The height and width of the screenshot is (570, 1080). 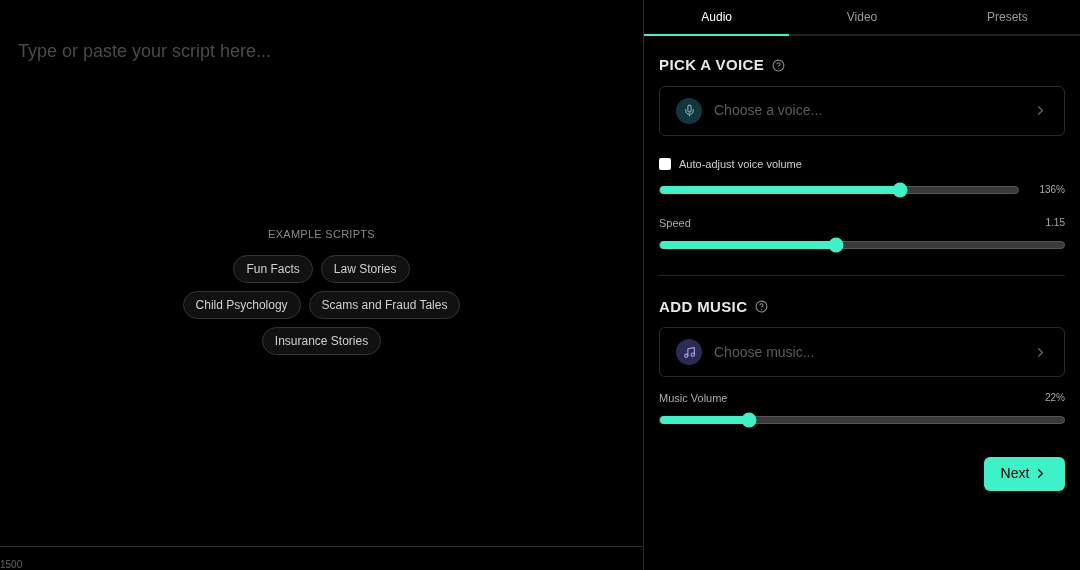 I want to click on tab: Presets, so click(x=1007, y=18).